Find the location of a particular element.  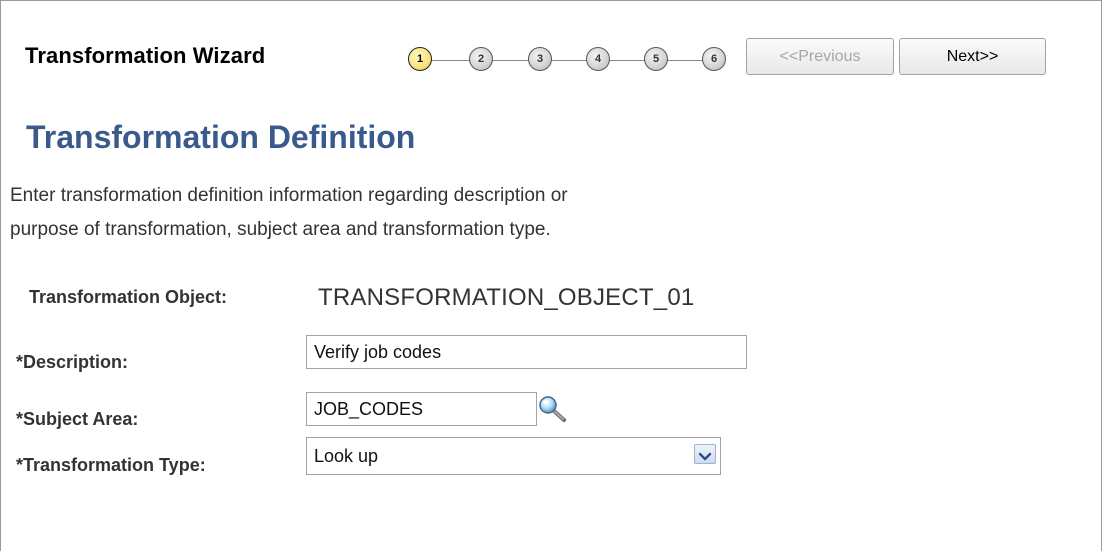

transformation-type-label: *Transformation Type: is located at coordinates (111, 465).